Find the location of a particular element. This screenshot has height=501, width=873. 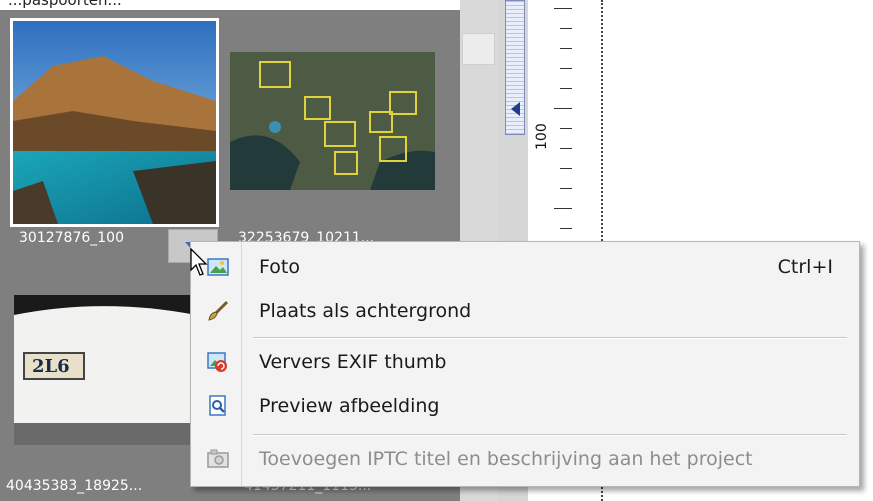

coast-photo is located at coordinates (114, 122).